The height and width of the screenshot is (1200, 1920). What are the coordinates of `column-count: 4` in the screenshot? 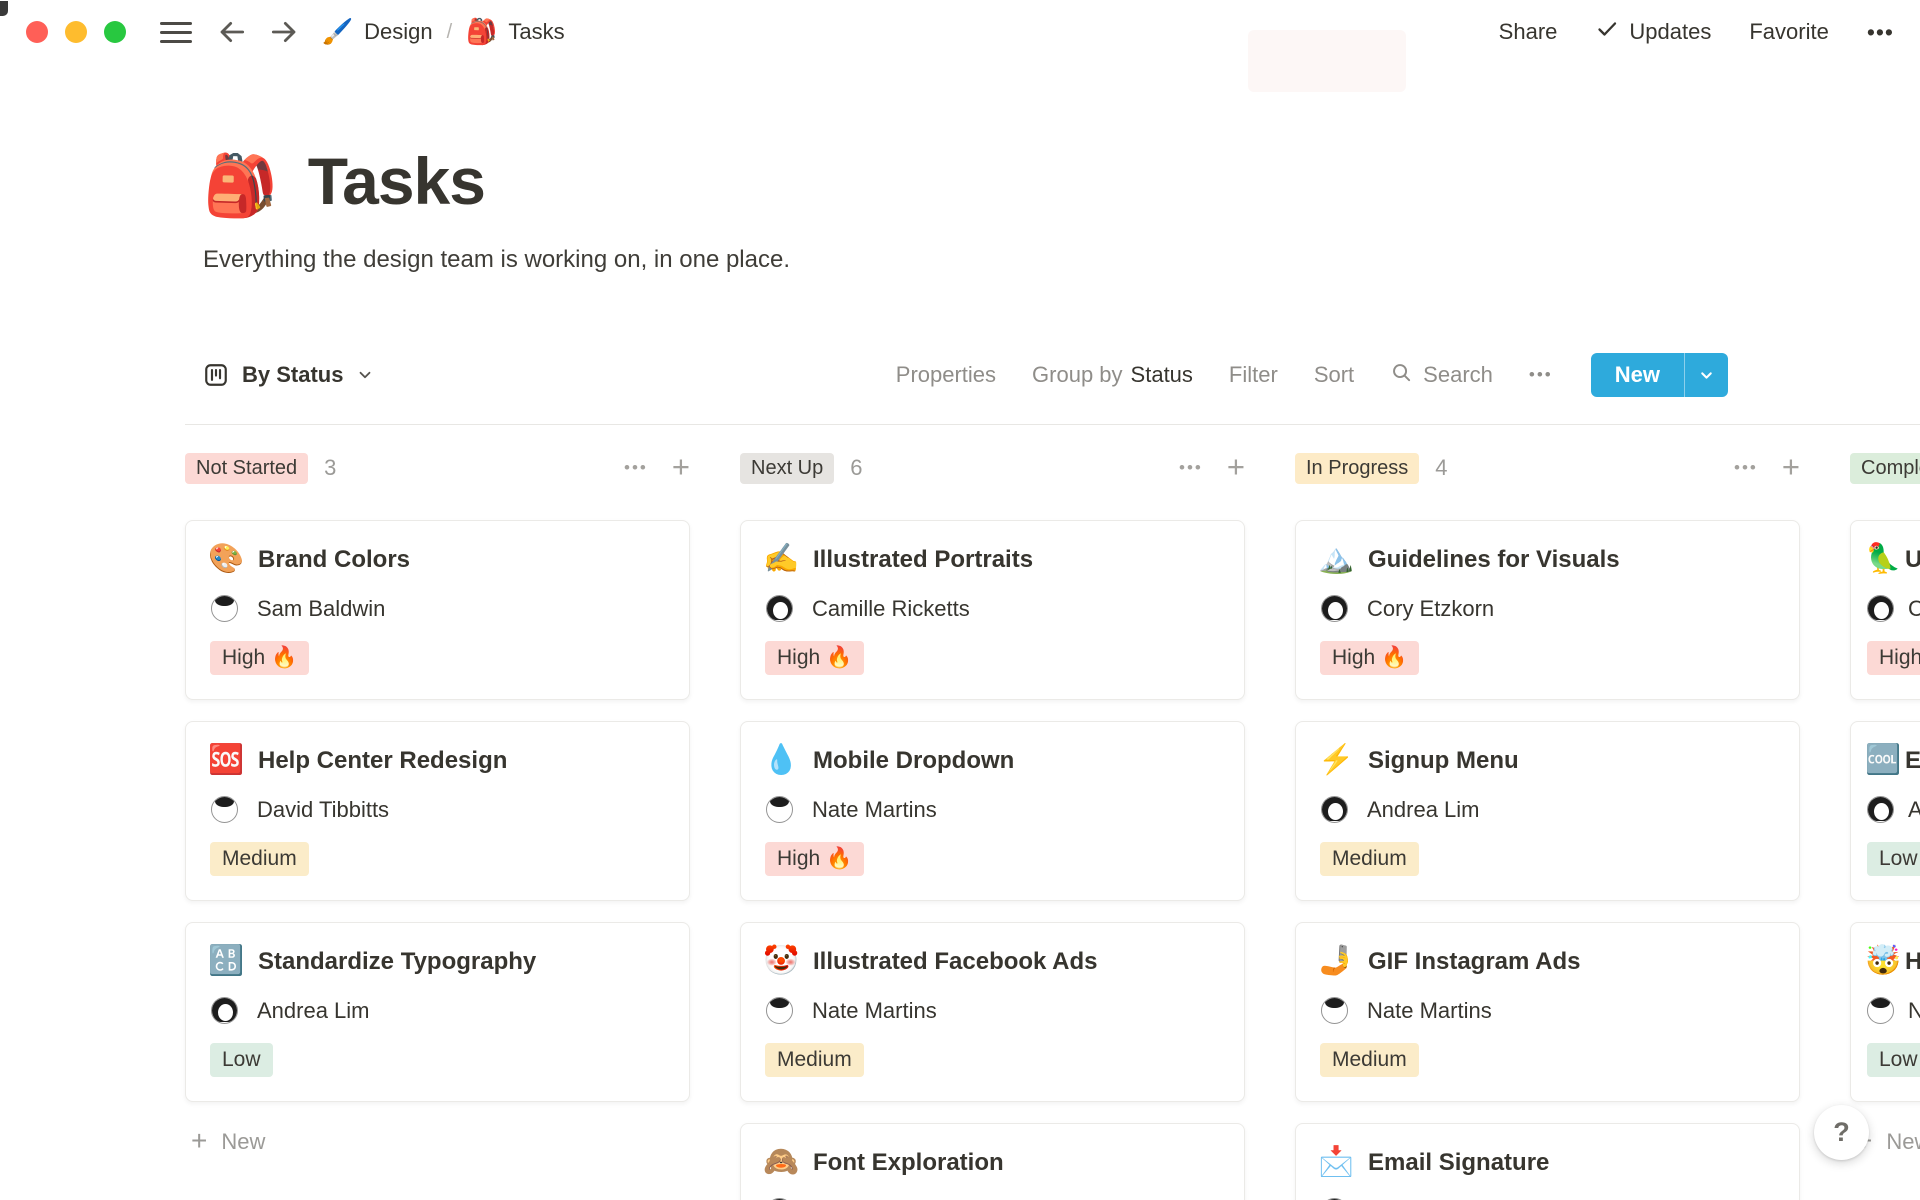 It's located at (1441, 467).